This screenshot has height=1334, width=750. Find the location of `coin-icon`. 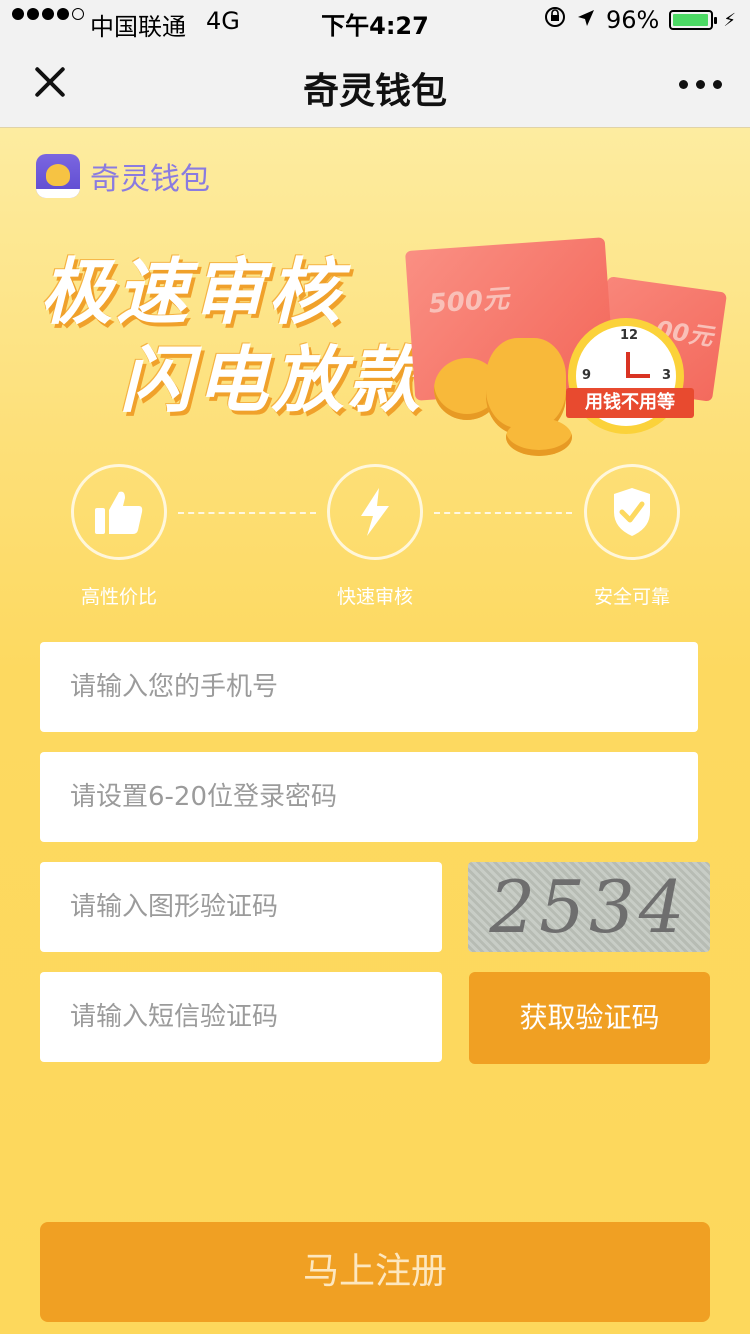

coin-icon is located at coordinates (539, 437).